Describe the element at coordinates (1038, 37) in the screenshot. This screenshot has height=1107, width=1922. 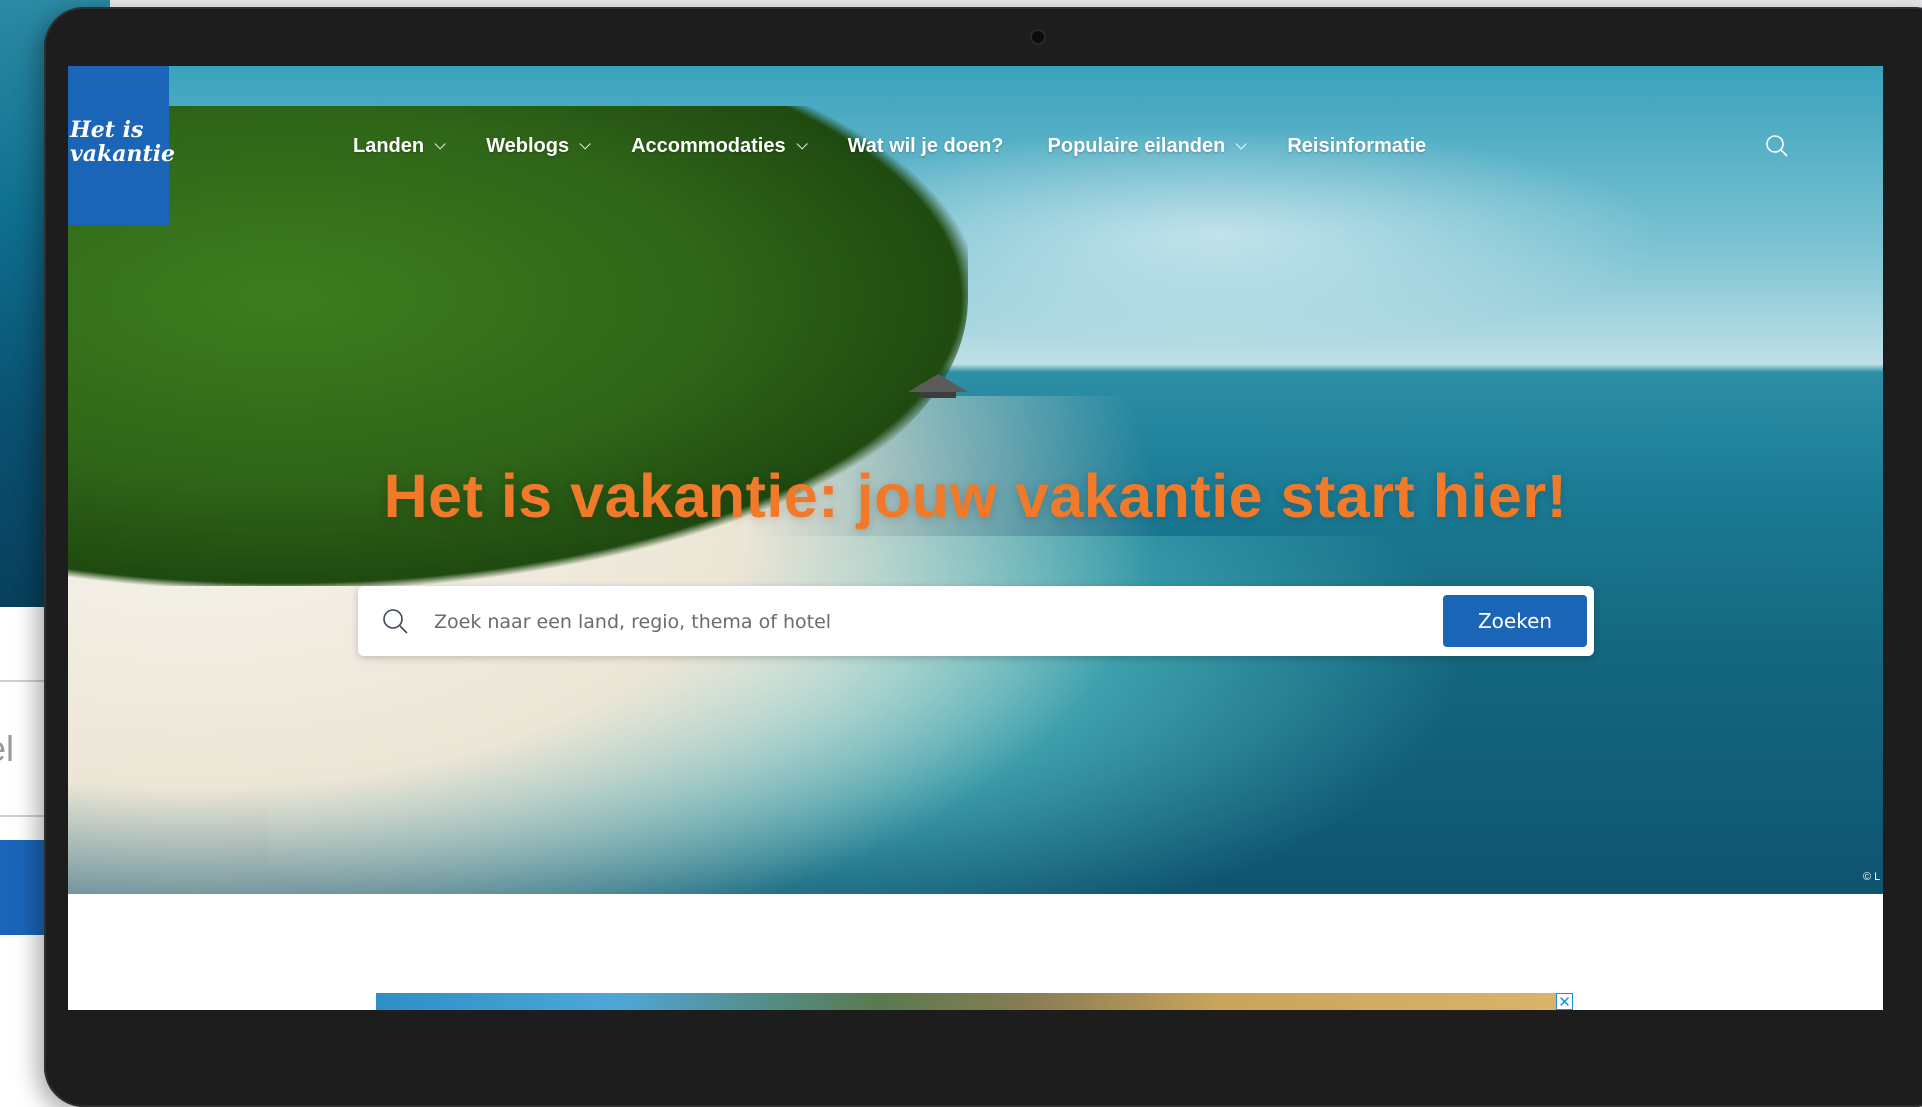
I see `camera-dot` at that location.